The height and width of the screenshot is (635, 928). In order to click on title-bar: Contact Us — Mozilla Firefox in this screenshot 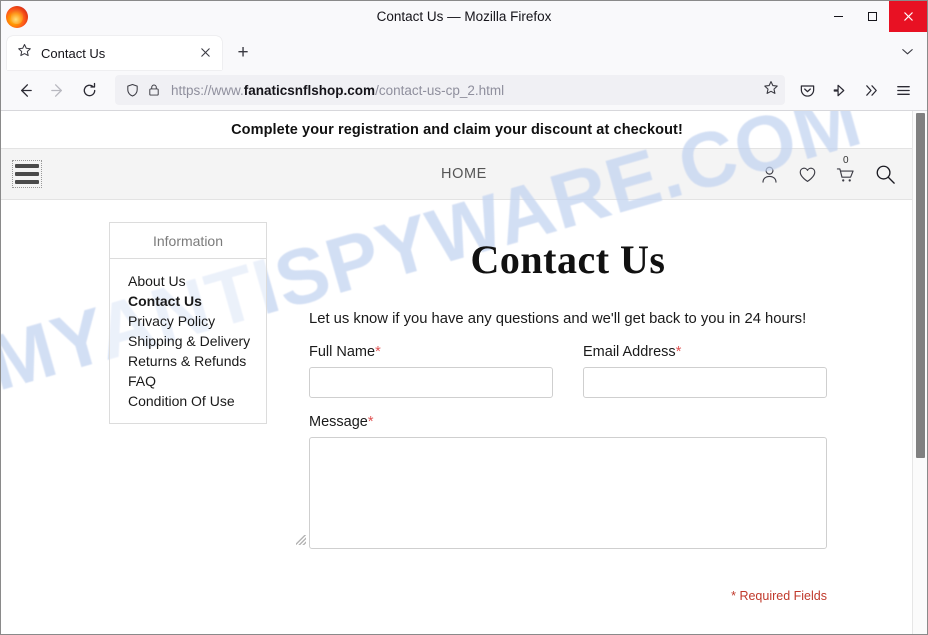, I will do `click(464, 16)`.